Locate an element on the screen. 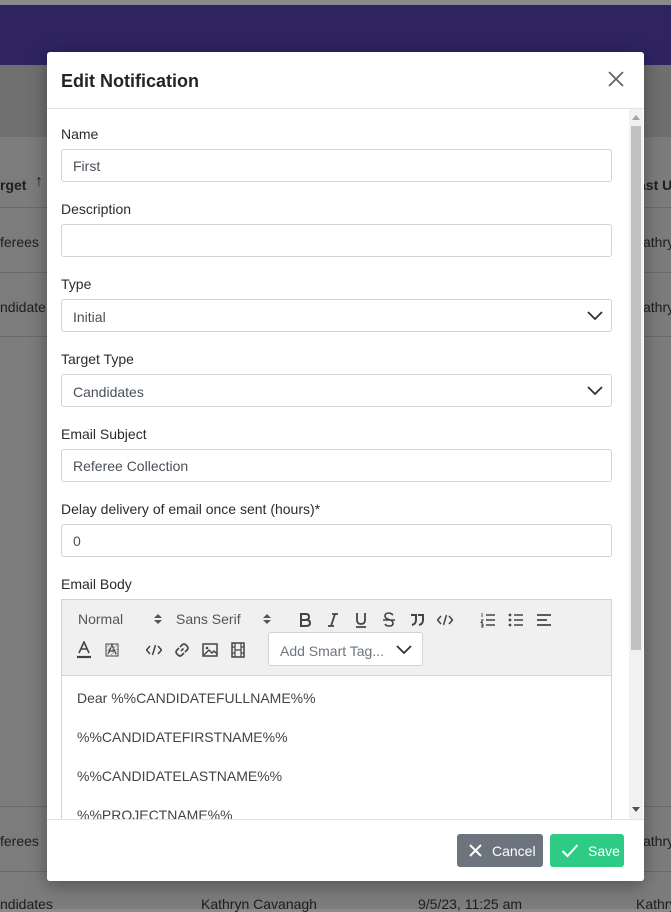 This screenshot has height=912, width=671. strikethrough-icon is located at coordinates (389, 619).